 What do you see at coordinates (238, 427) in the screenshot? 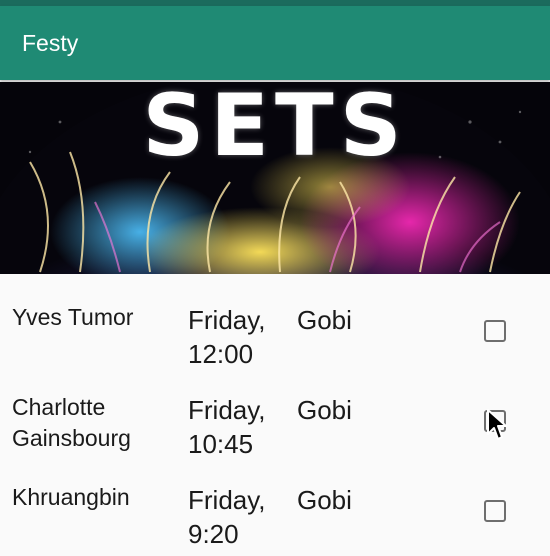
I see `set-time: Friday, 10:45` at bounding box center [238, 427].